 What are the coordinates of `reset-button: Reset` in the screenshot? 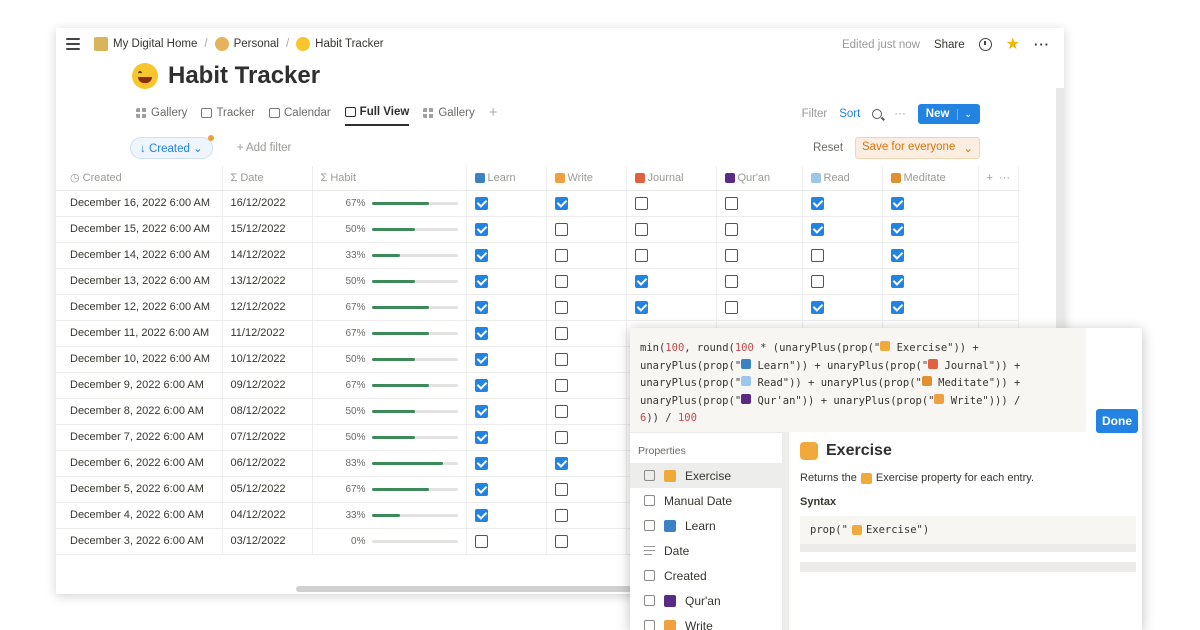 It's located at (828, 148).